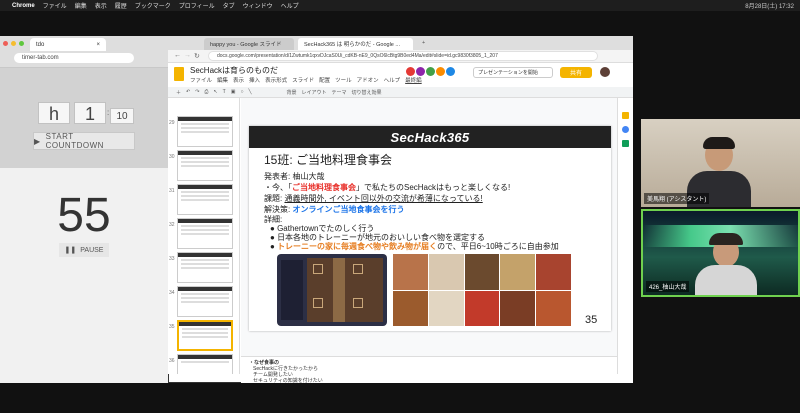 This screenshot has height=413, width=800. What do you see at coordinates (178, 92) in the screenshot?
I see `add-slide-icon: ＋` at bounding box center [178, 92].